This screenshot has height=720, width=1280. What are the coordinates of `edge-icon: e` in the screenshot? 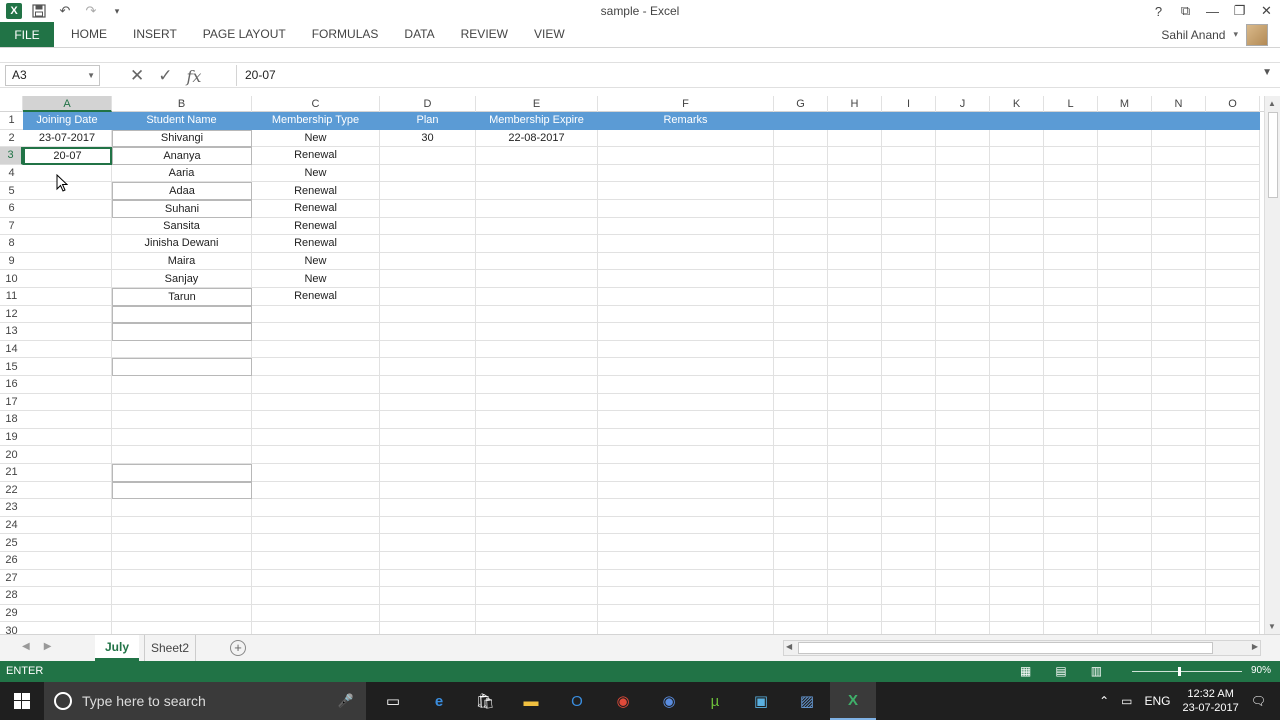 It's located at (439, 701).